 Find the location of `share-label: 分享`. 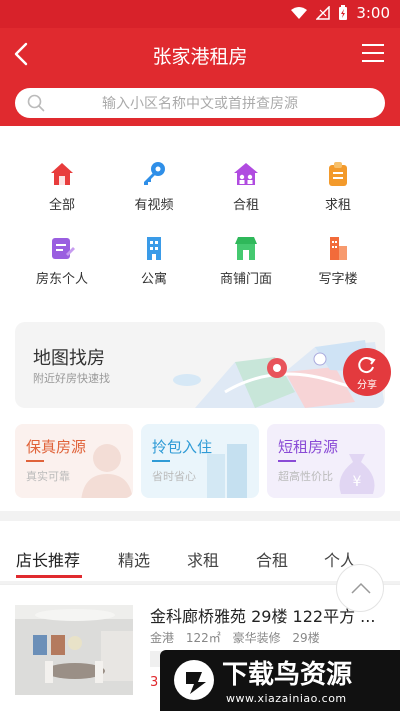

share-label: 分享 is located at coordinates (367, 385).